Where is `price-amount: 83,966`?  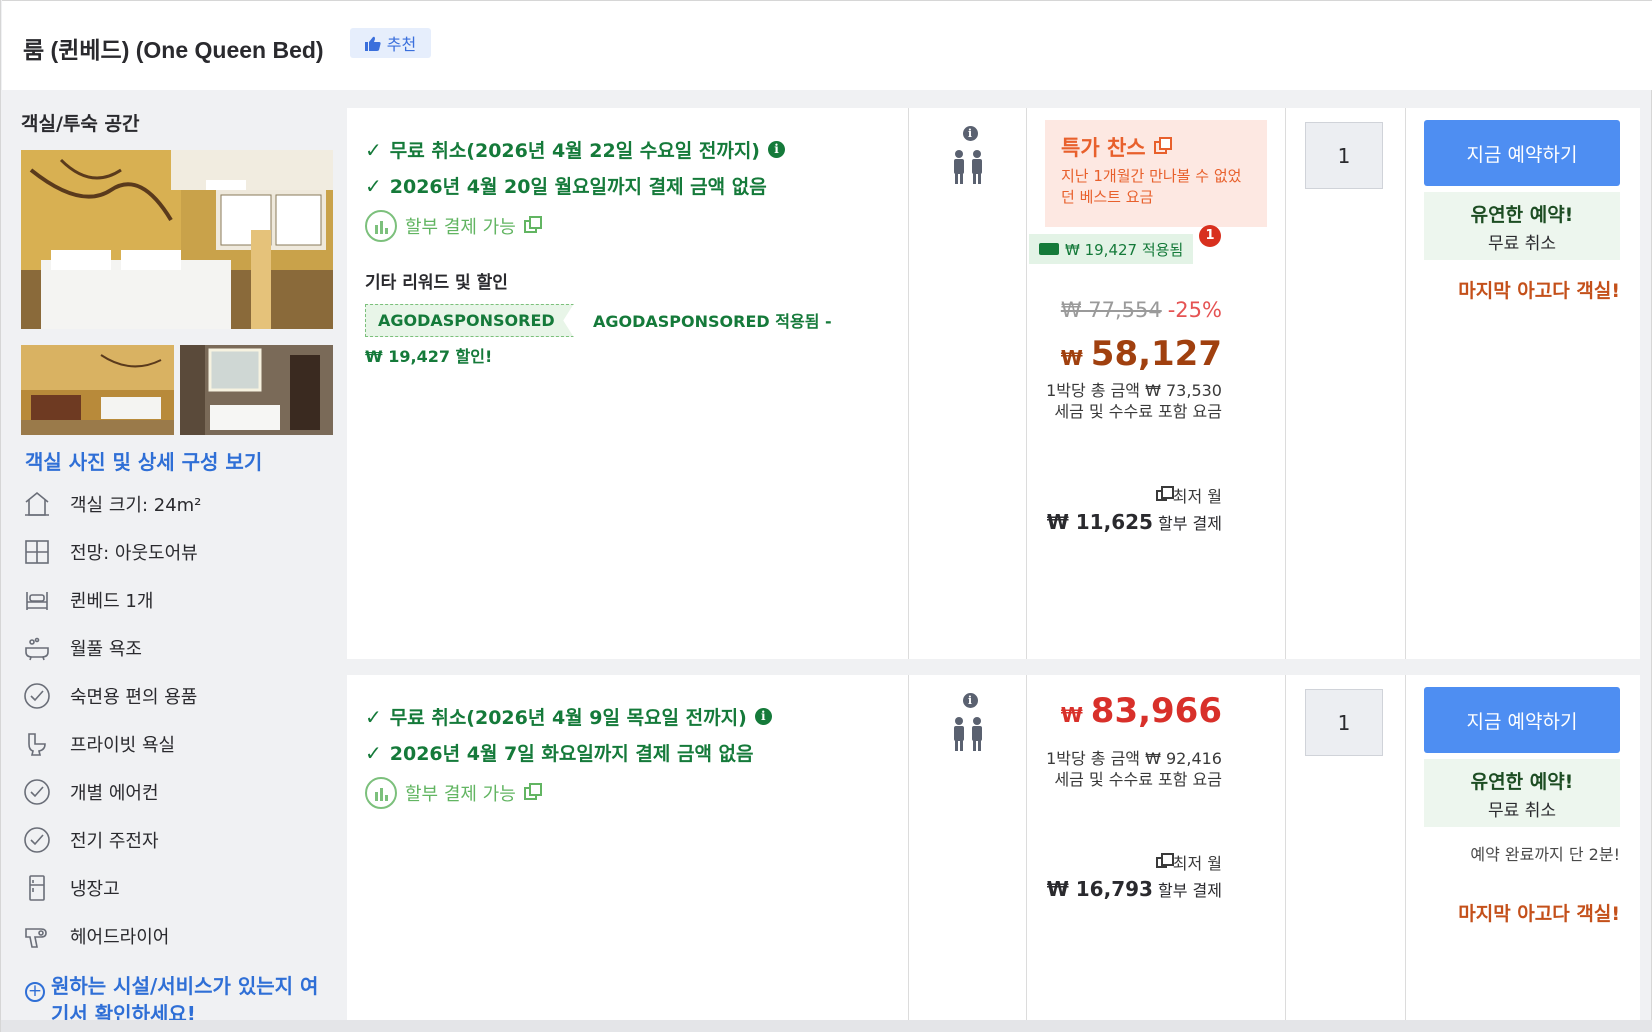 price-amount: 83,966 is located at coordinates (1156, 711).